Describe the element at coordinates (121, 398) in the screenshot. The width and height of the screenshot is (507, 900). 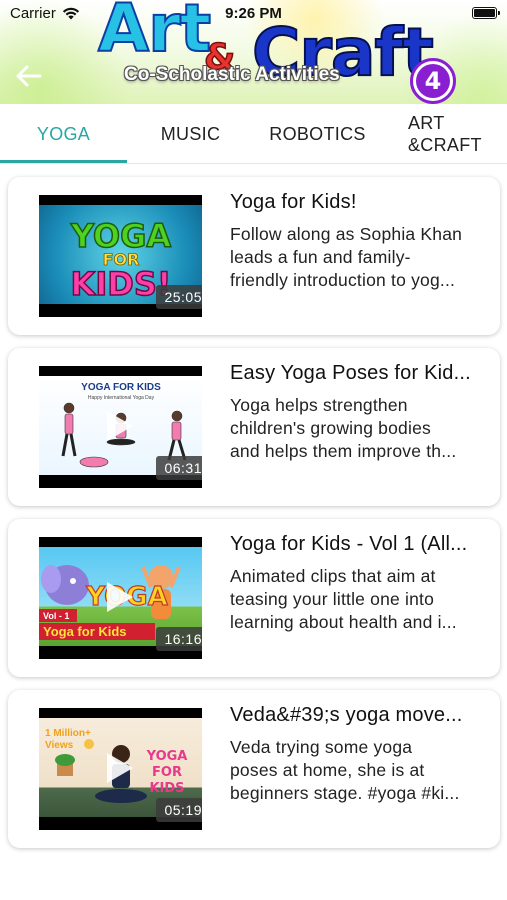
I see `thumb-text: Happy International Yoga Day` at that location.